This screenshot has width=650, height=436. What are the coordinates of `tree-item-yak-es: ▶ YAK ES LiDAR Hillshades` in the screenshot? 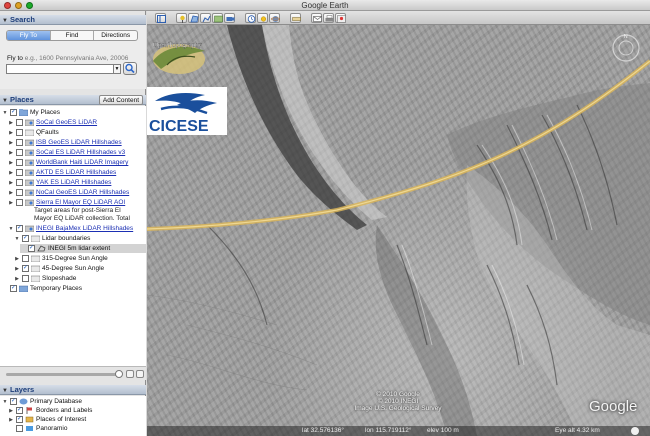 It's located at (59, 182).